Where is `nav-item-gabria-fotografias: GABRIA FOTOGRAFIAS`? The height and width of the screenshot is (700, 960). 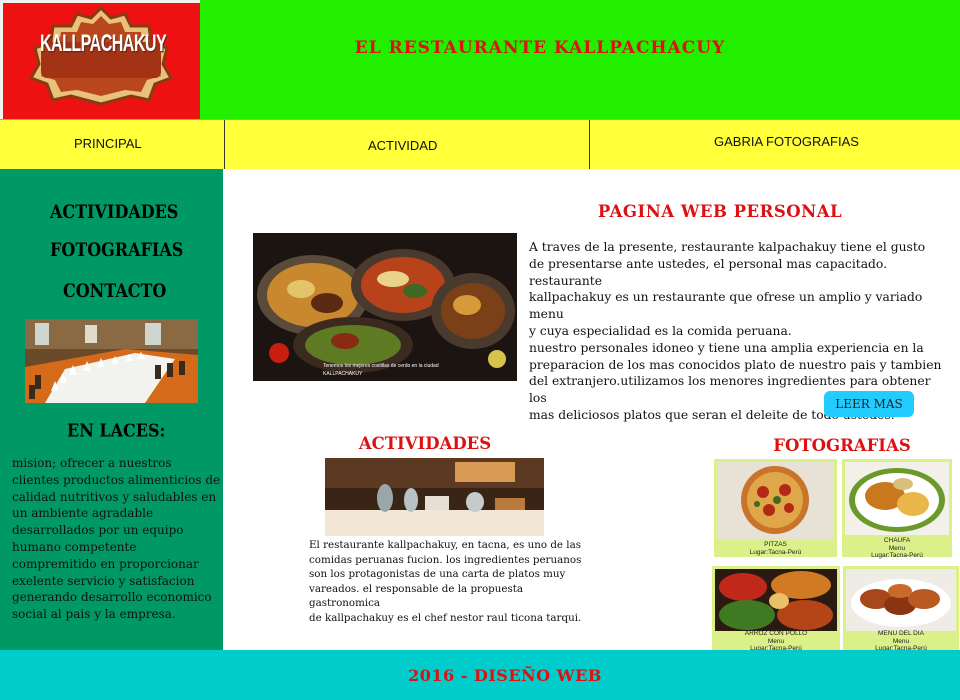
nav-item-gabria-fotografias: GABRIA FOTOGRAFIAS is located at coordinates (774, 144).